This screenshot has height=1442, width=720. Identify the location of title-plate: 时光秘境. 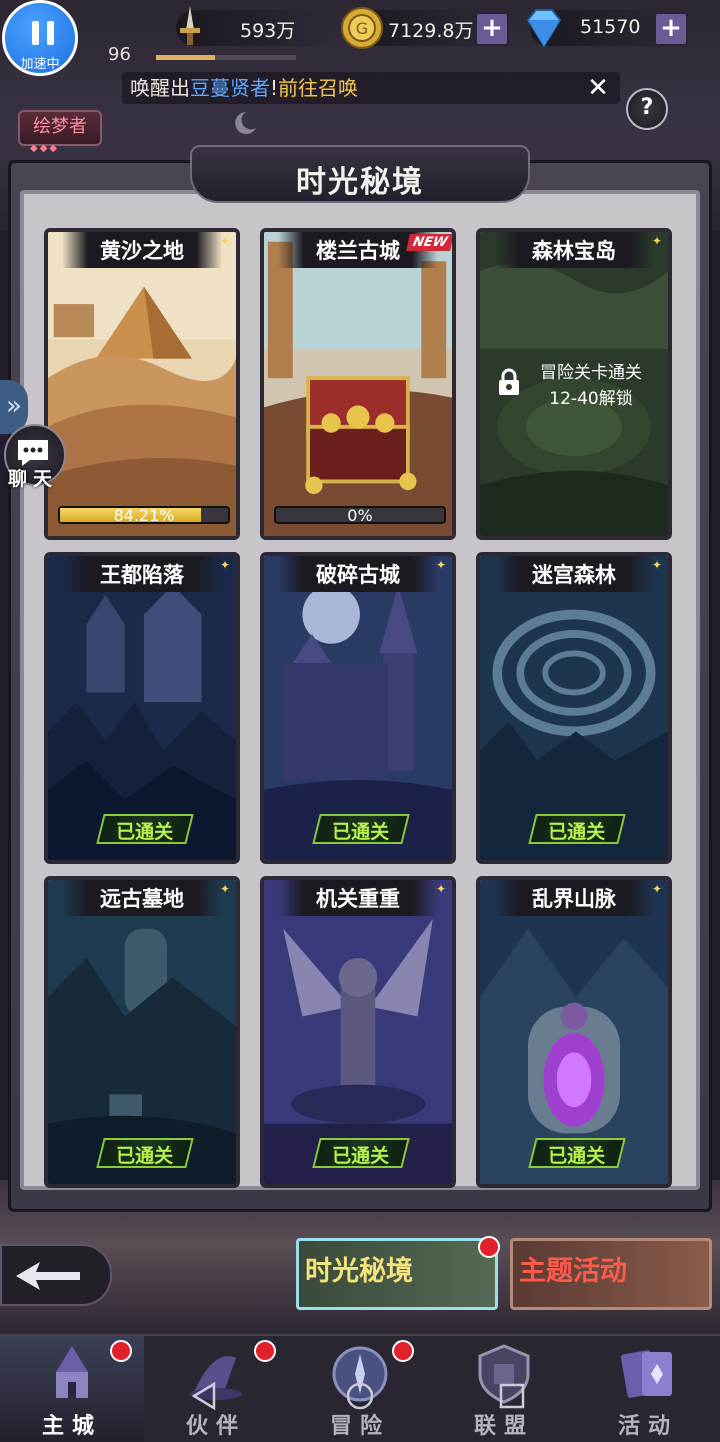
(360, 174).